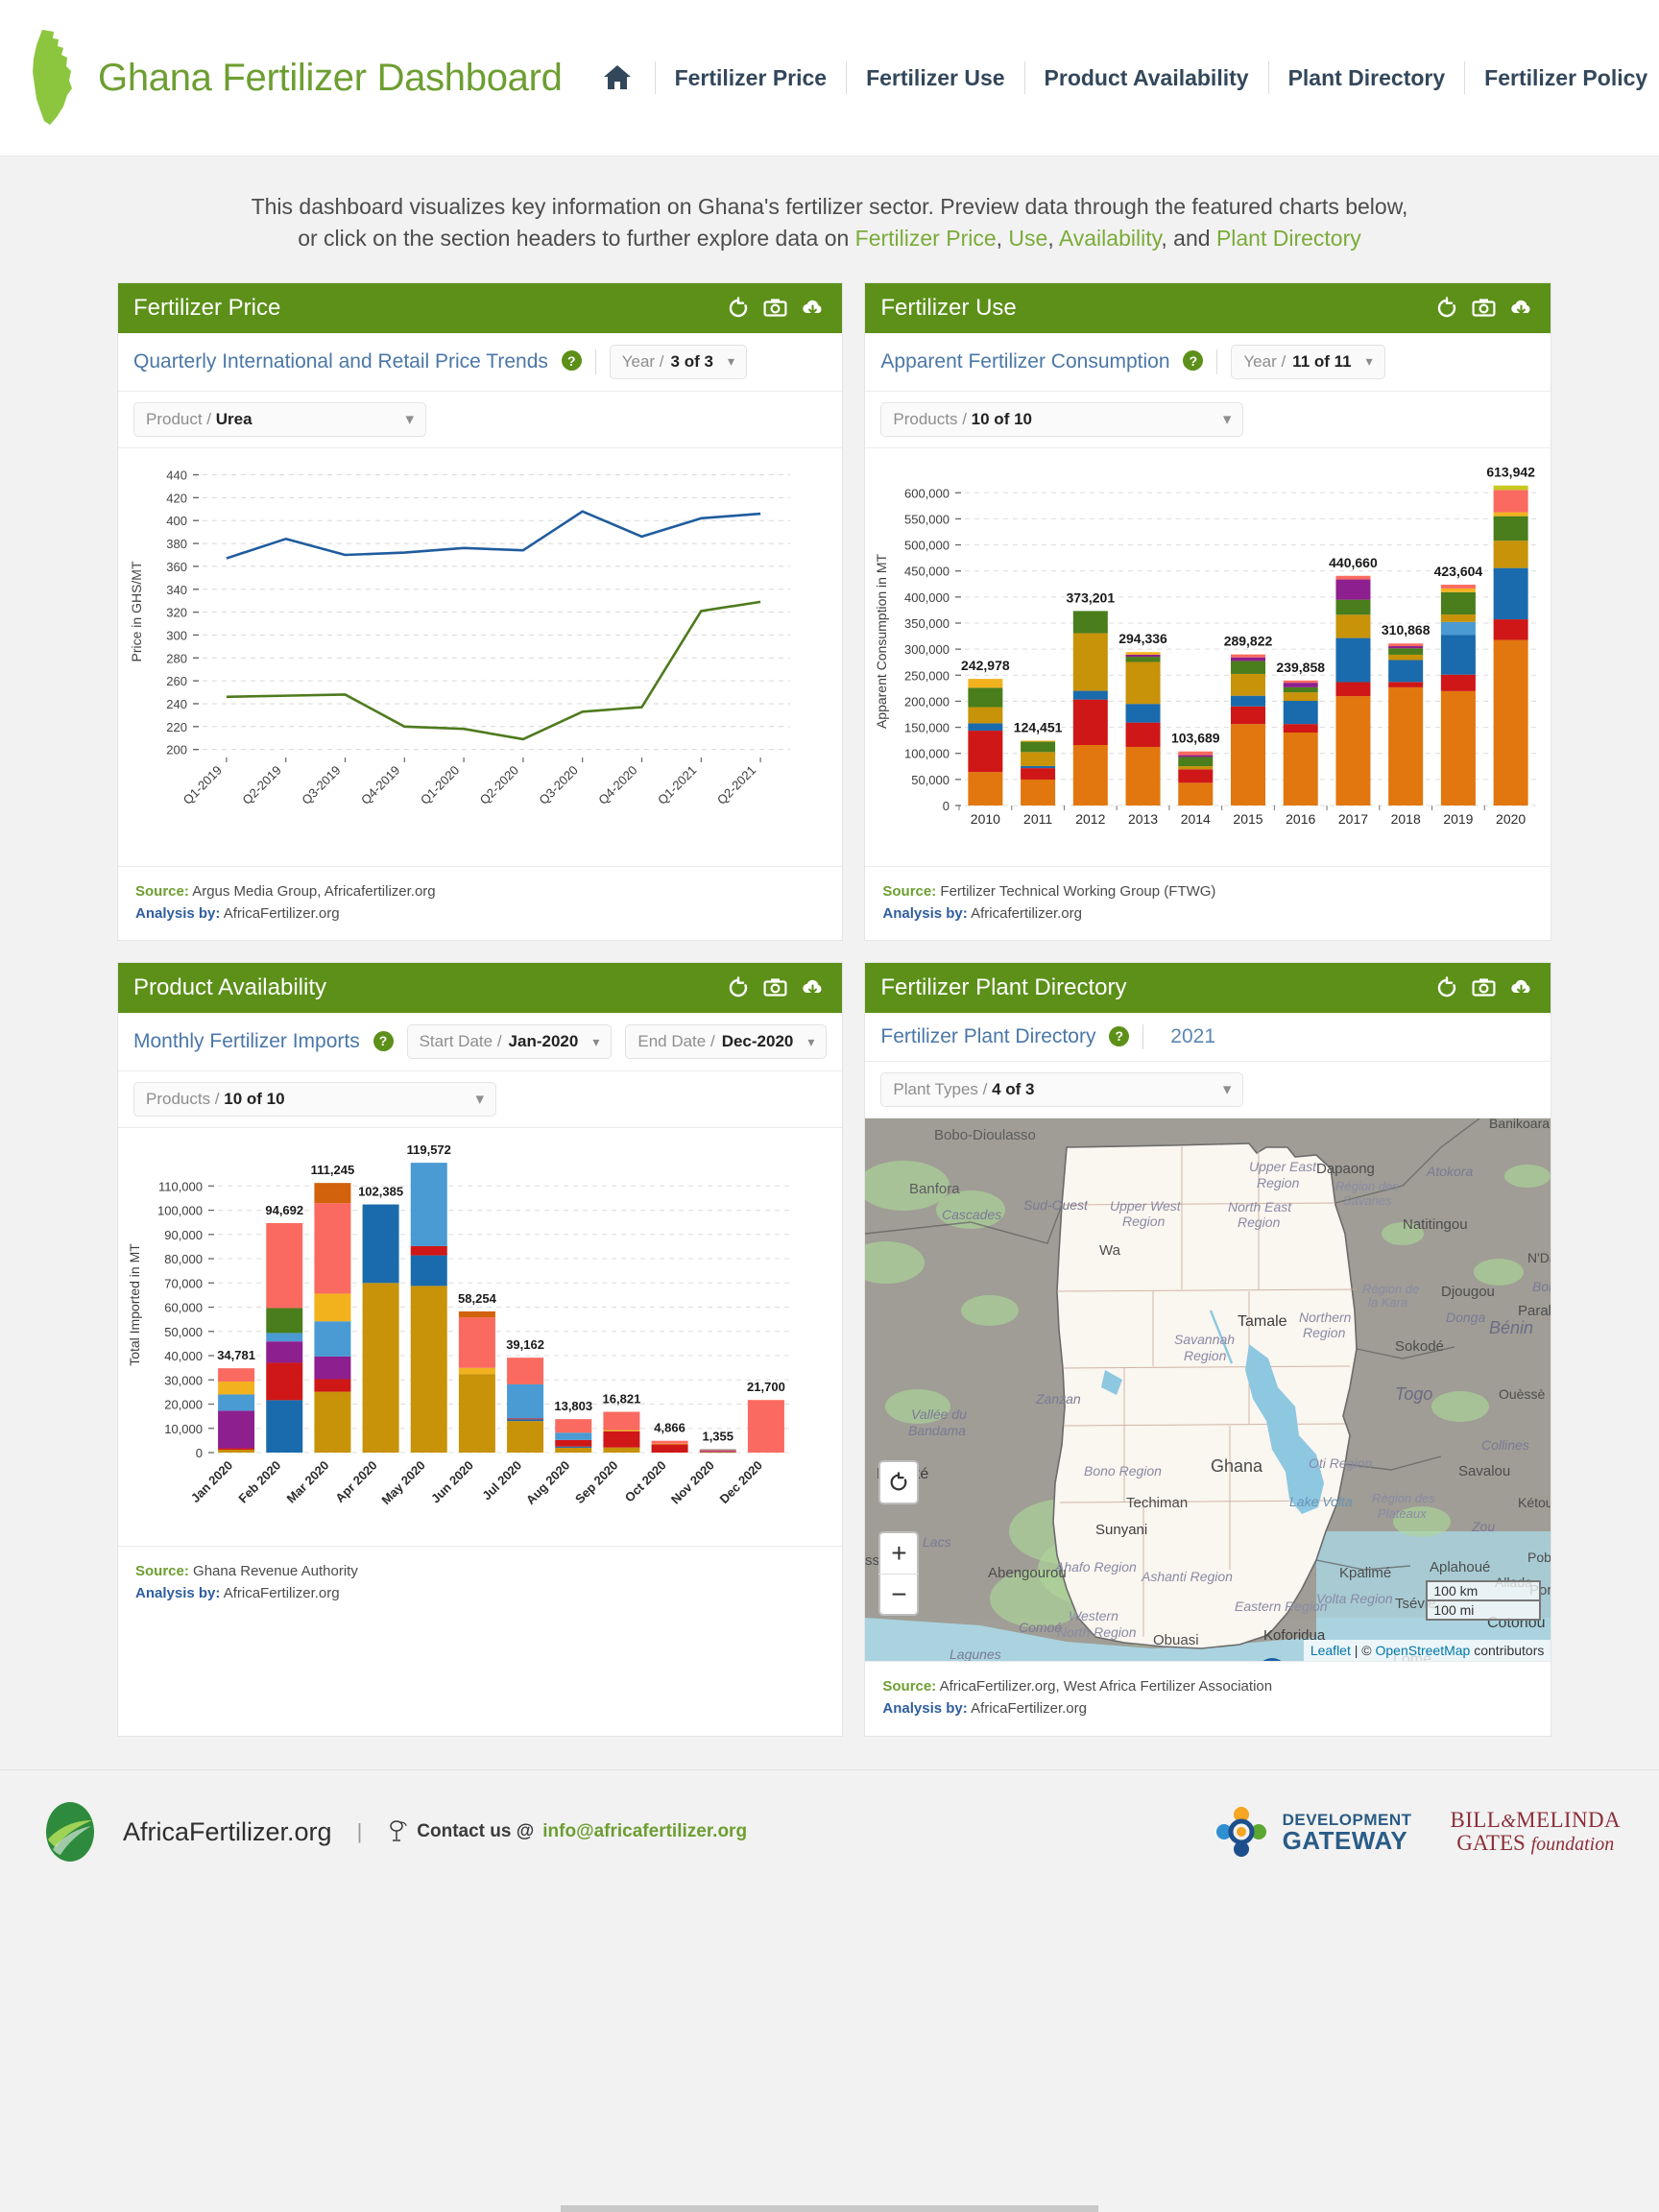 The width and height of the screenshot is (1659, 2212). Describe the element at coordinates (1345, 1840) in the screenshot. I see `dg-line-2: GATEWAY` at that location.